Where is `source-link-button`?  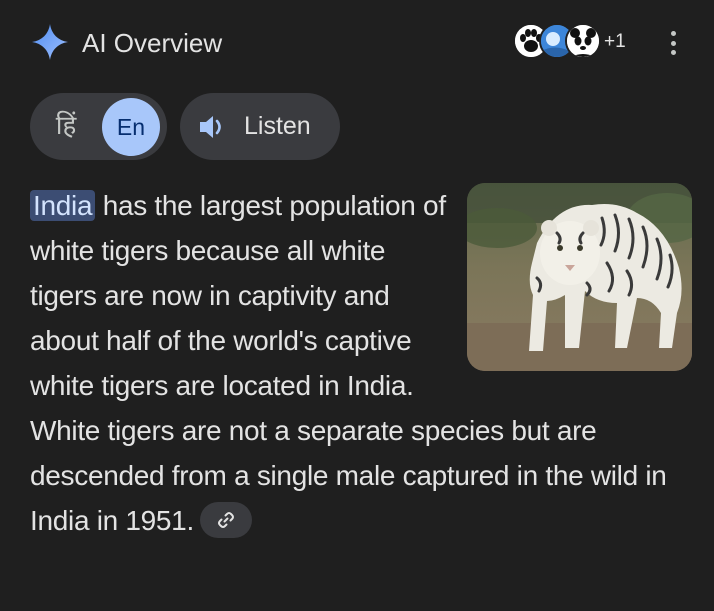
source-link-button is located at coordinates (225, 519).